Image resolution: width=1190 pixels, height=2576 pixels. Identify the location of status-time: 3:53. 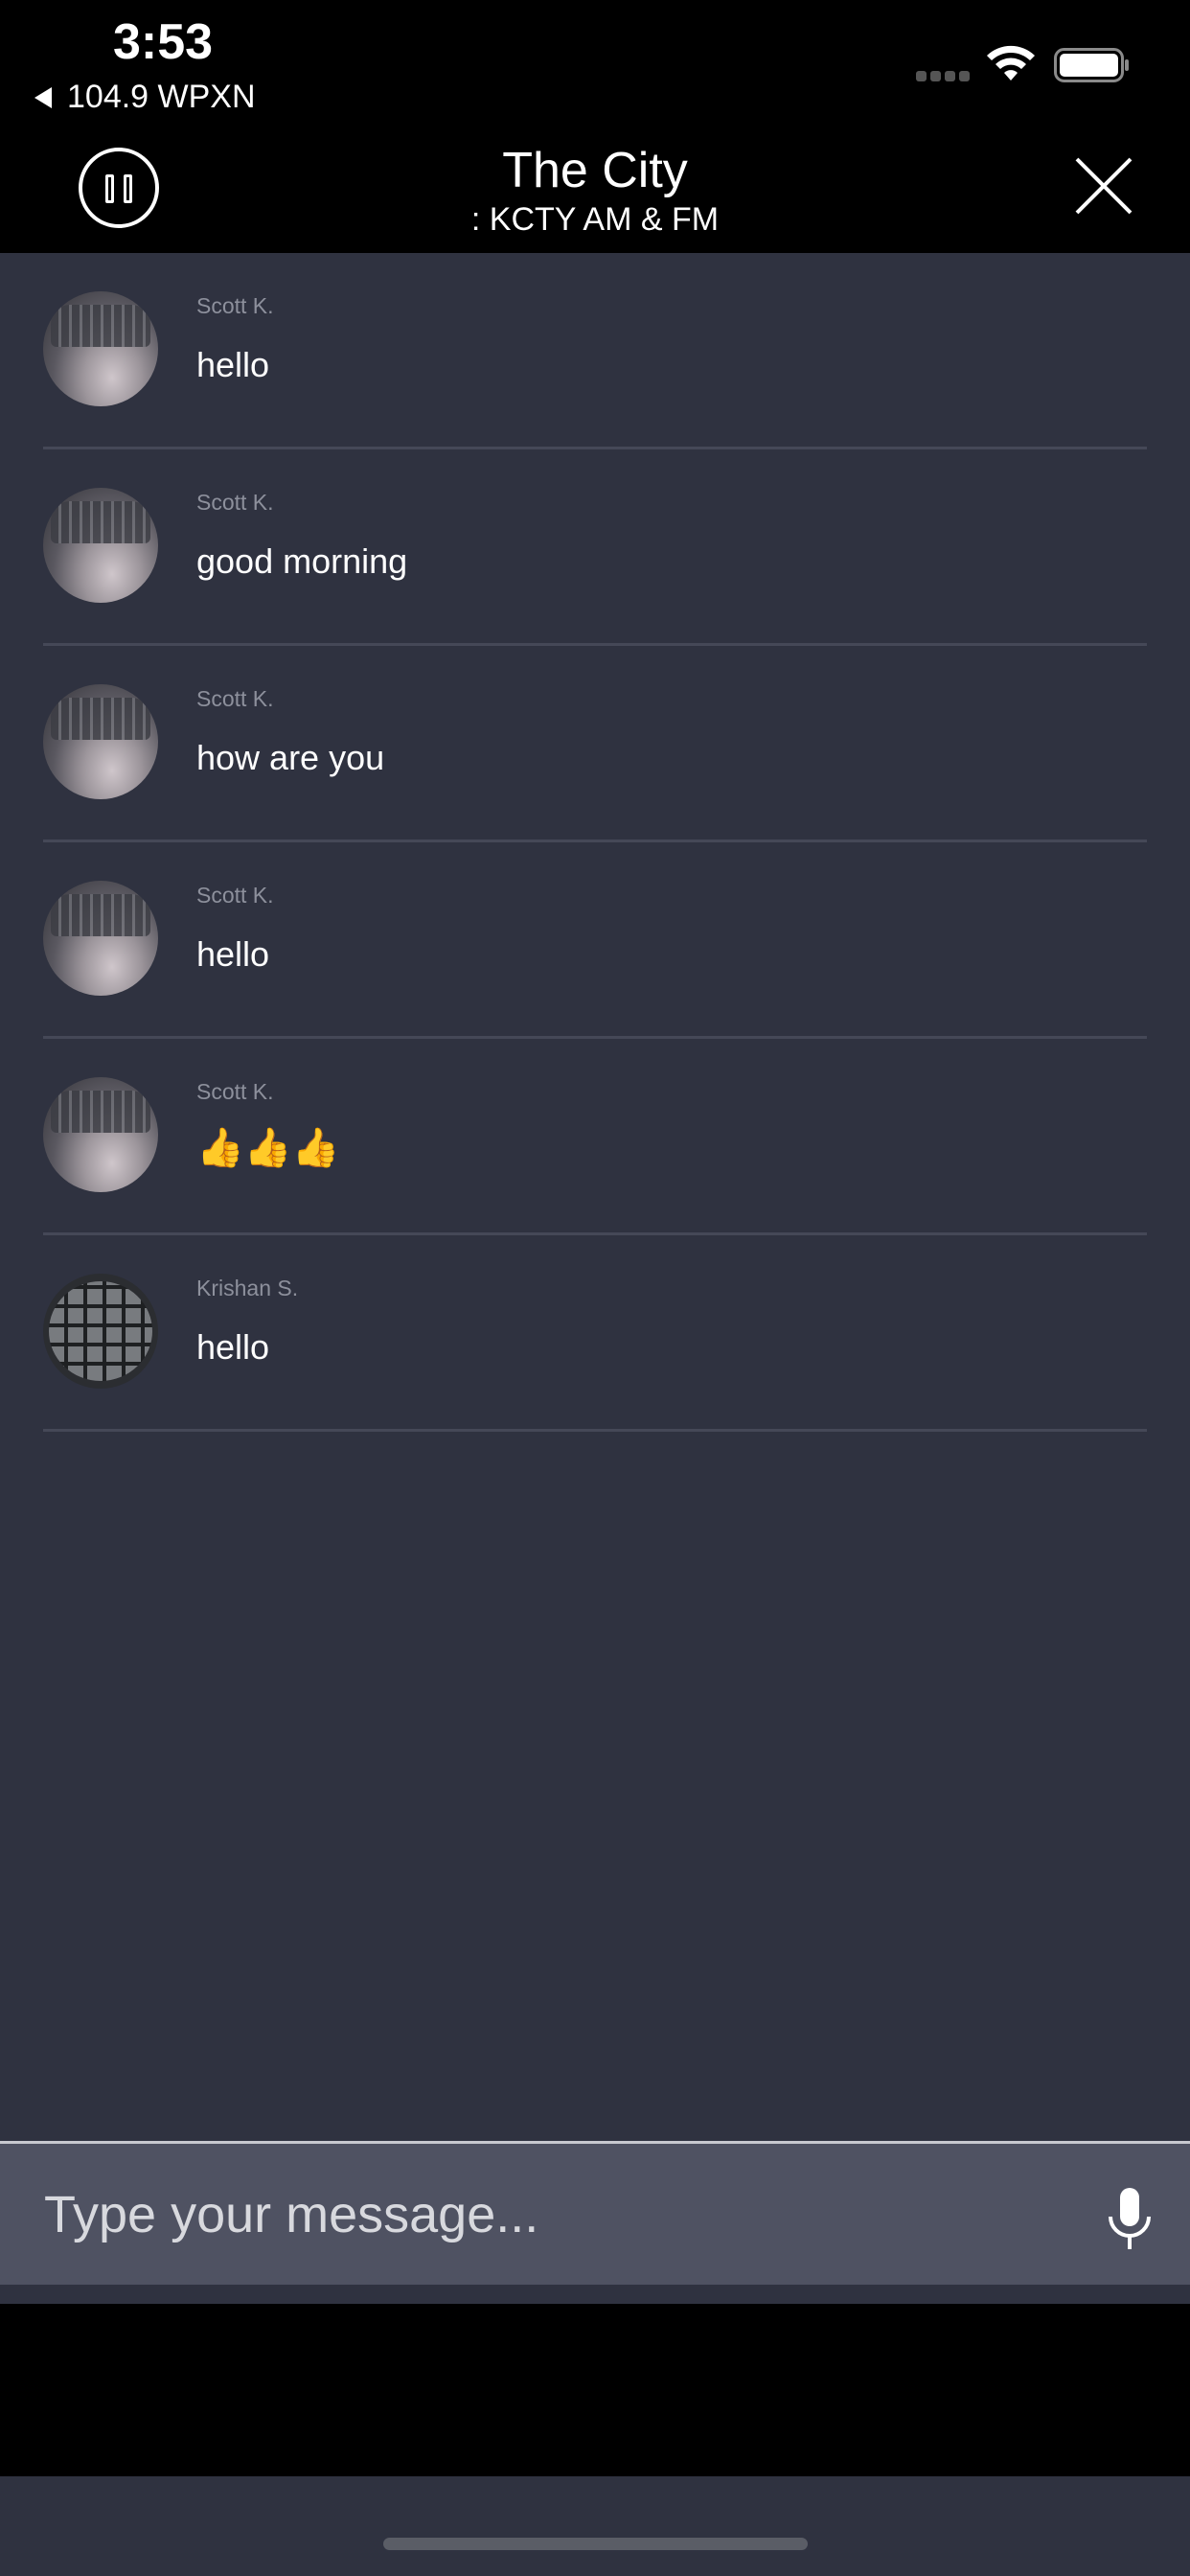
(163, 42).